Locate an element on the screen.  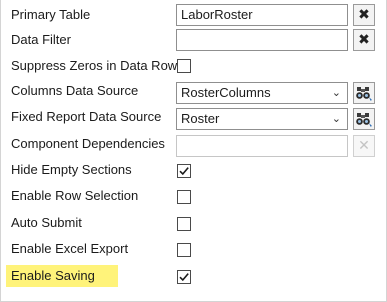
hide-empty-sections-label: Hide Empty Sections is located at coordinates (71, 169).